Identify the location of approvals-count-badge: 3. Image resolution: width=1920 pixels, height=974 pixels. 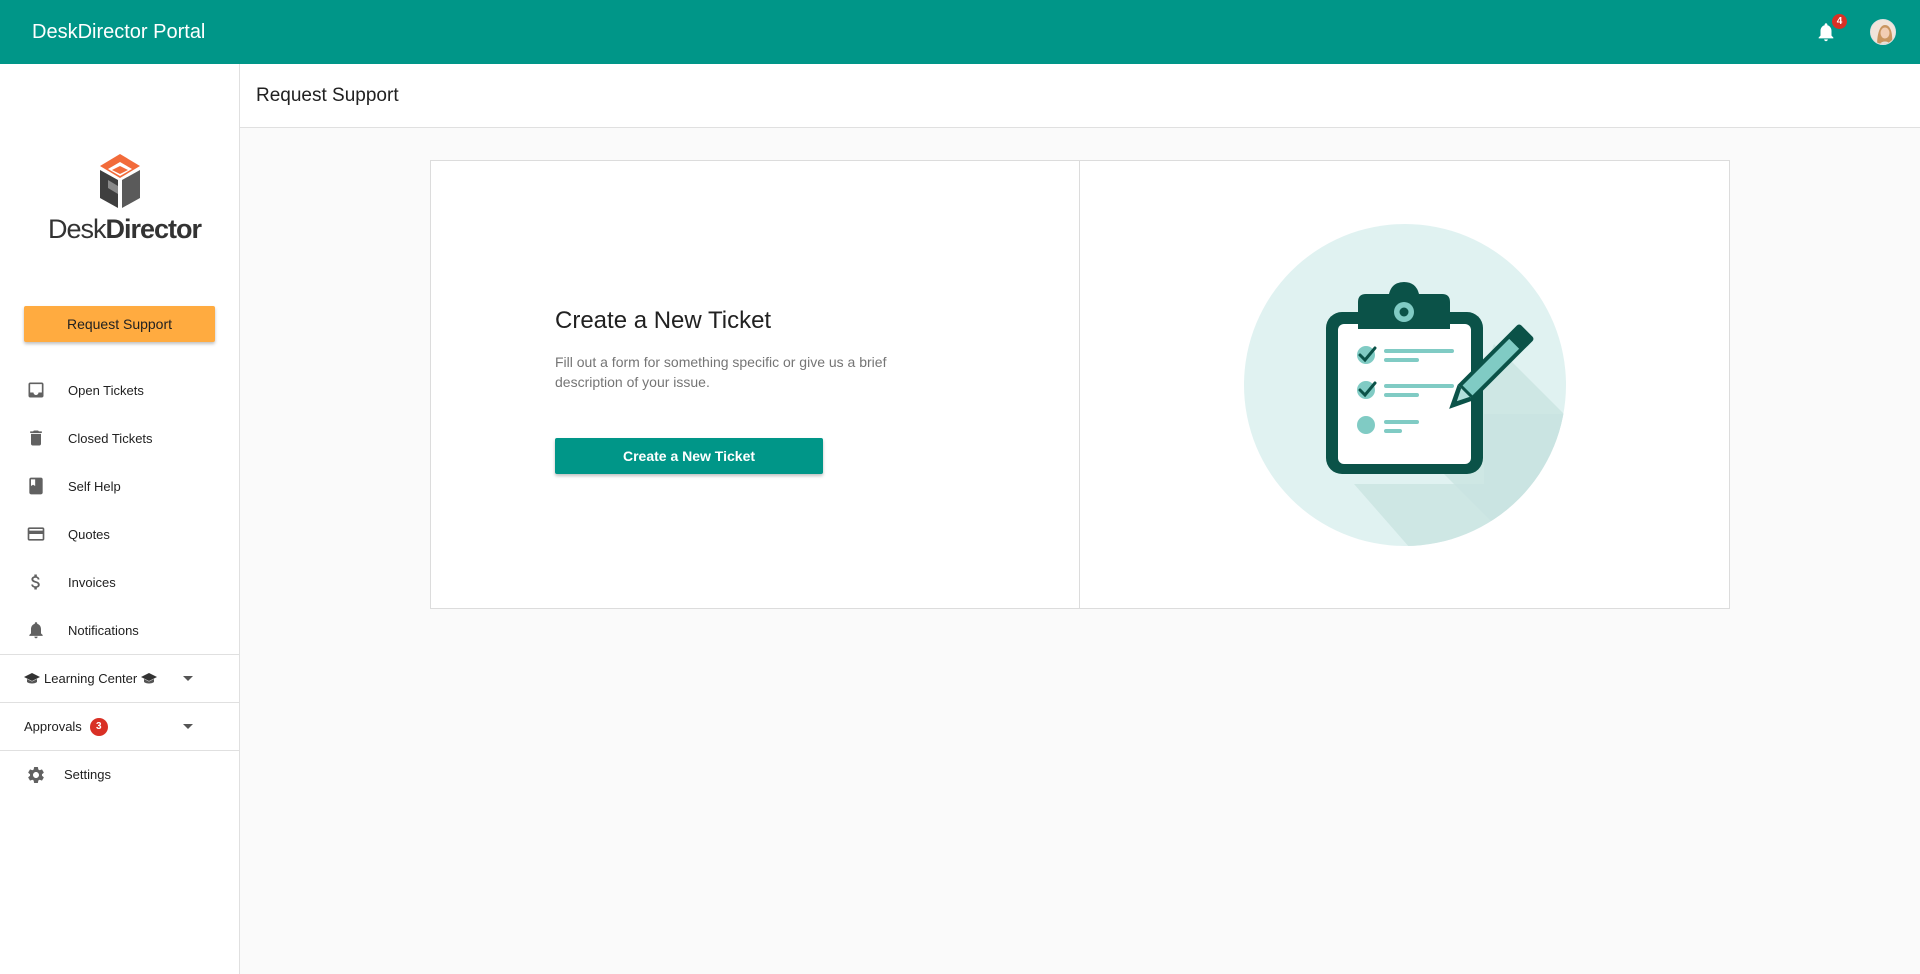
(98, 726).